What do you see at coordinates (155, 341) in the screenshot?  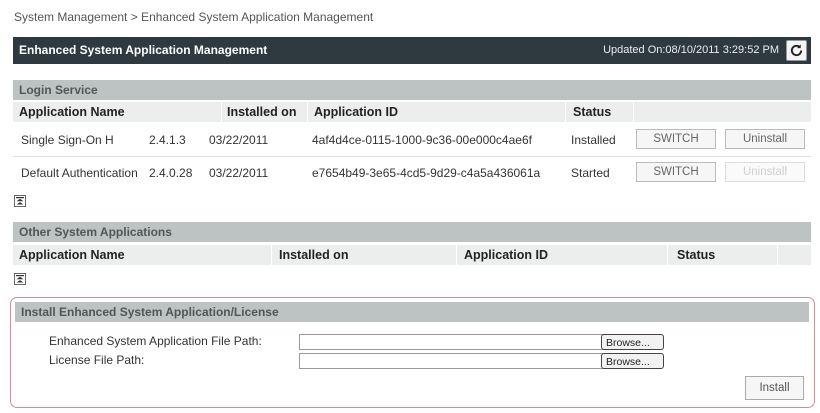 I see `app-file-path-label: Enhanced System Application File Path:` at bounding box center [155, 341].